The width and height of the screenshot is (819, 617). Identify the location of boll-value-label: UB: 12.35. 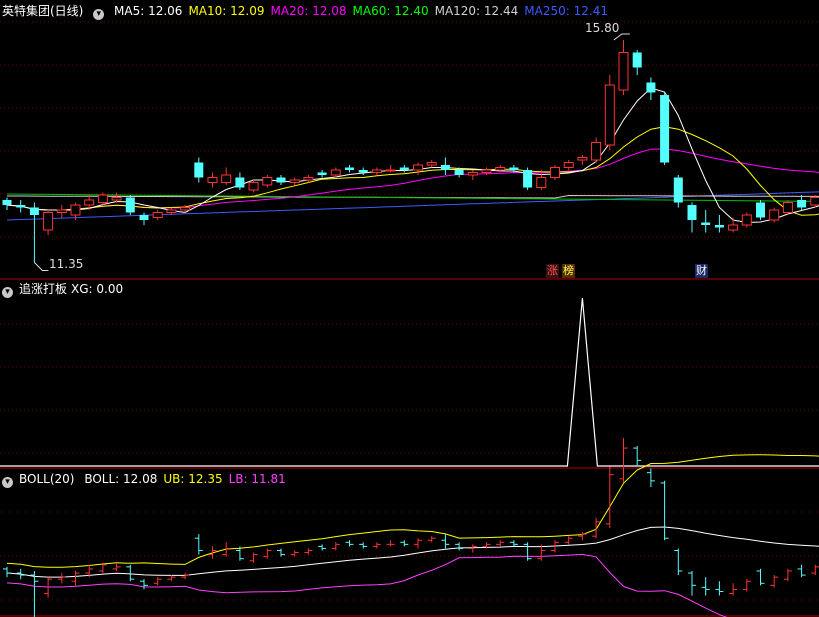
(193, 479).